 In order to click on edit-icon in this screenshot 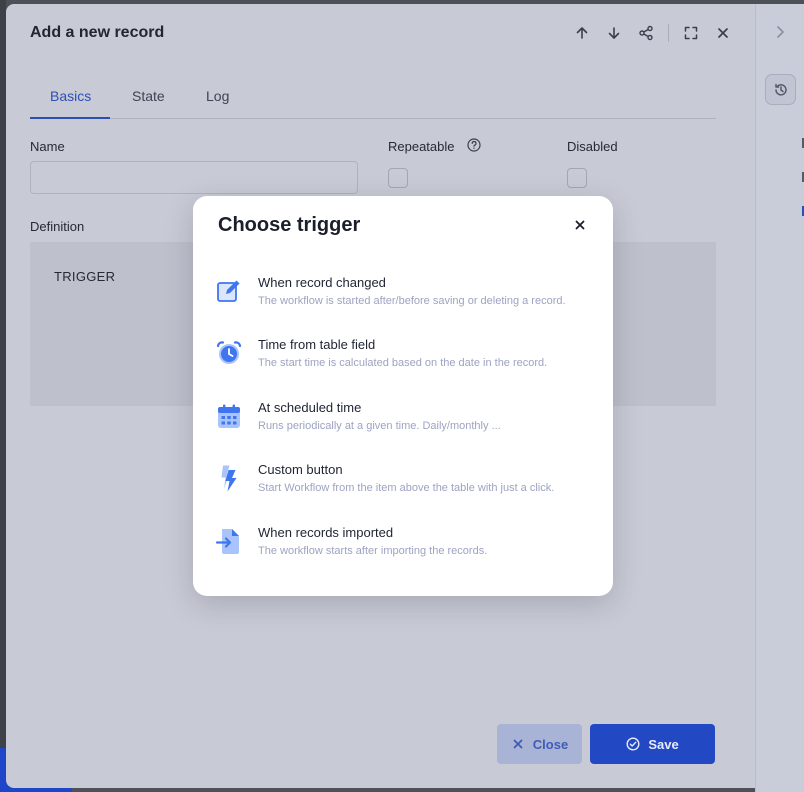, I will do `click(229, 291)`.